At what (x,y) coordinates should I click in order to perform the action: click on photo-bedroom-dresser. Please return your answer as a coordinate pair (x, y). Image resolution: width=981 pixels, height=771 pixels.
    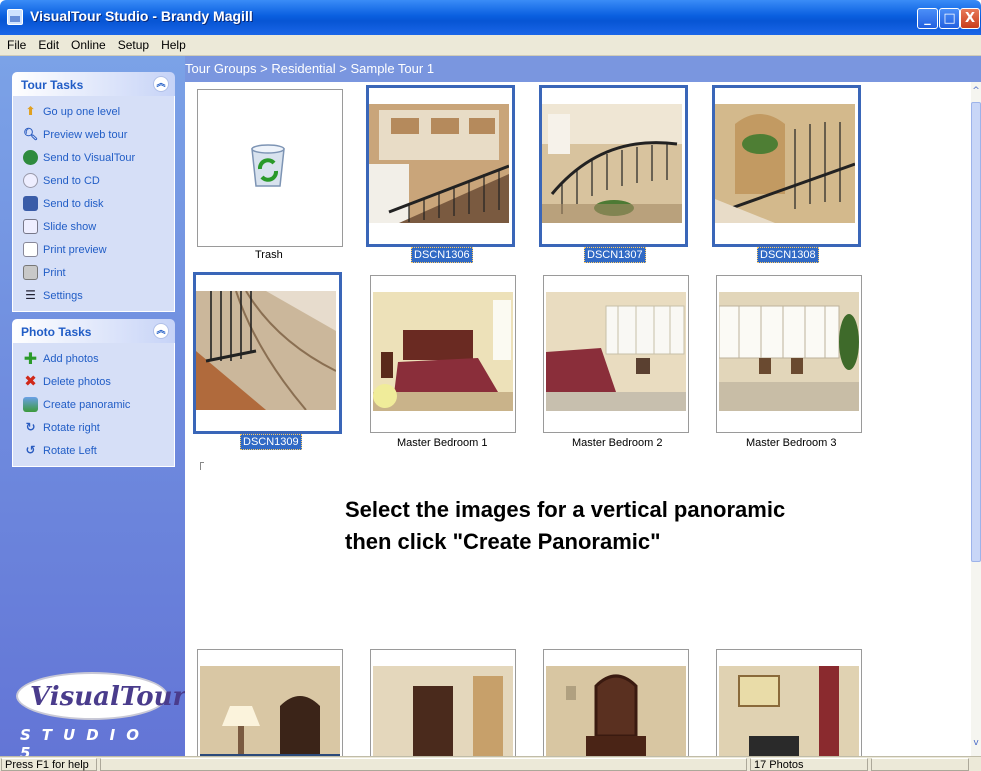
    Looking at the image, I should click on (616, 711).